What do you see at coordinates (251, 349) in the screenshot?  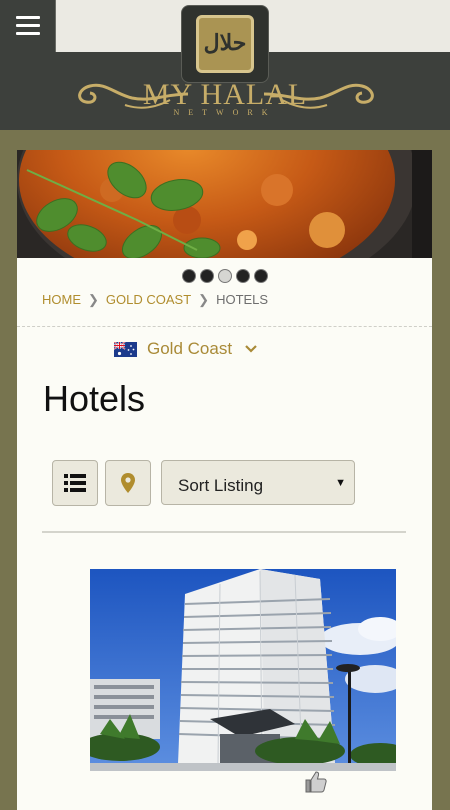 I see `chevron-down-icon` at bounding box center [251, 349].